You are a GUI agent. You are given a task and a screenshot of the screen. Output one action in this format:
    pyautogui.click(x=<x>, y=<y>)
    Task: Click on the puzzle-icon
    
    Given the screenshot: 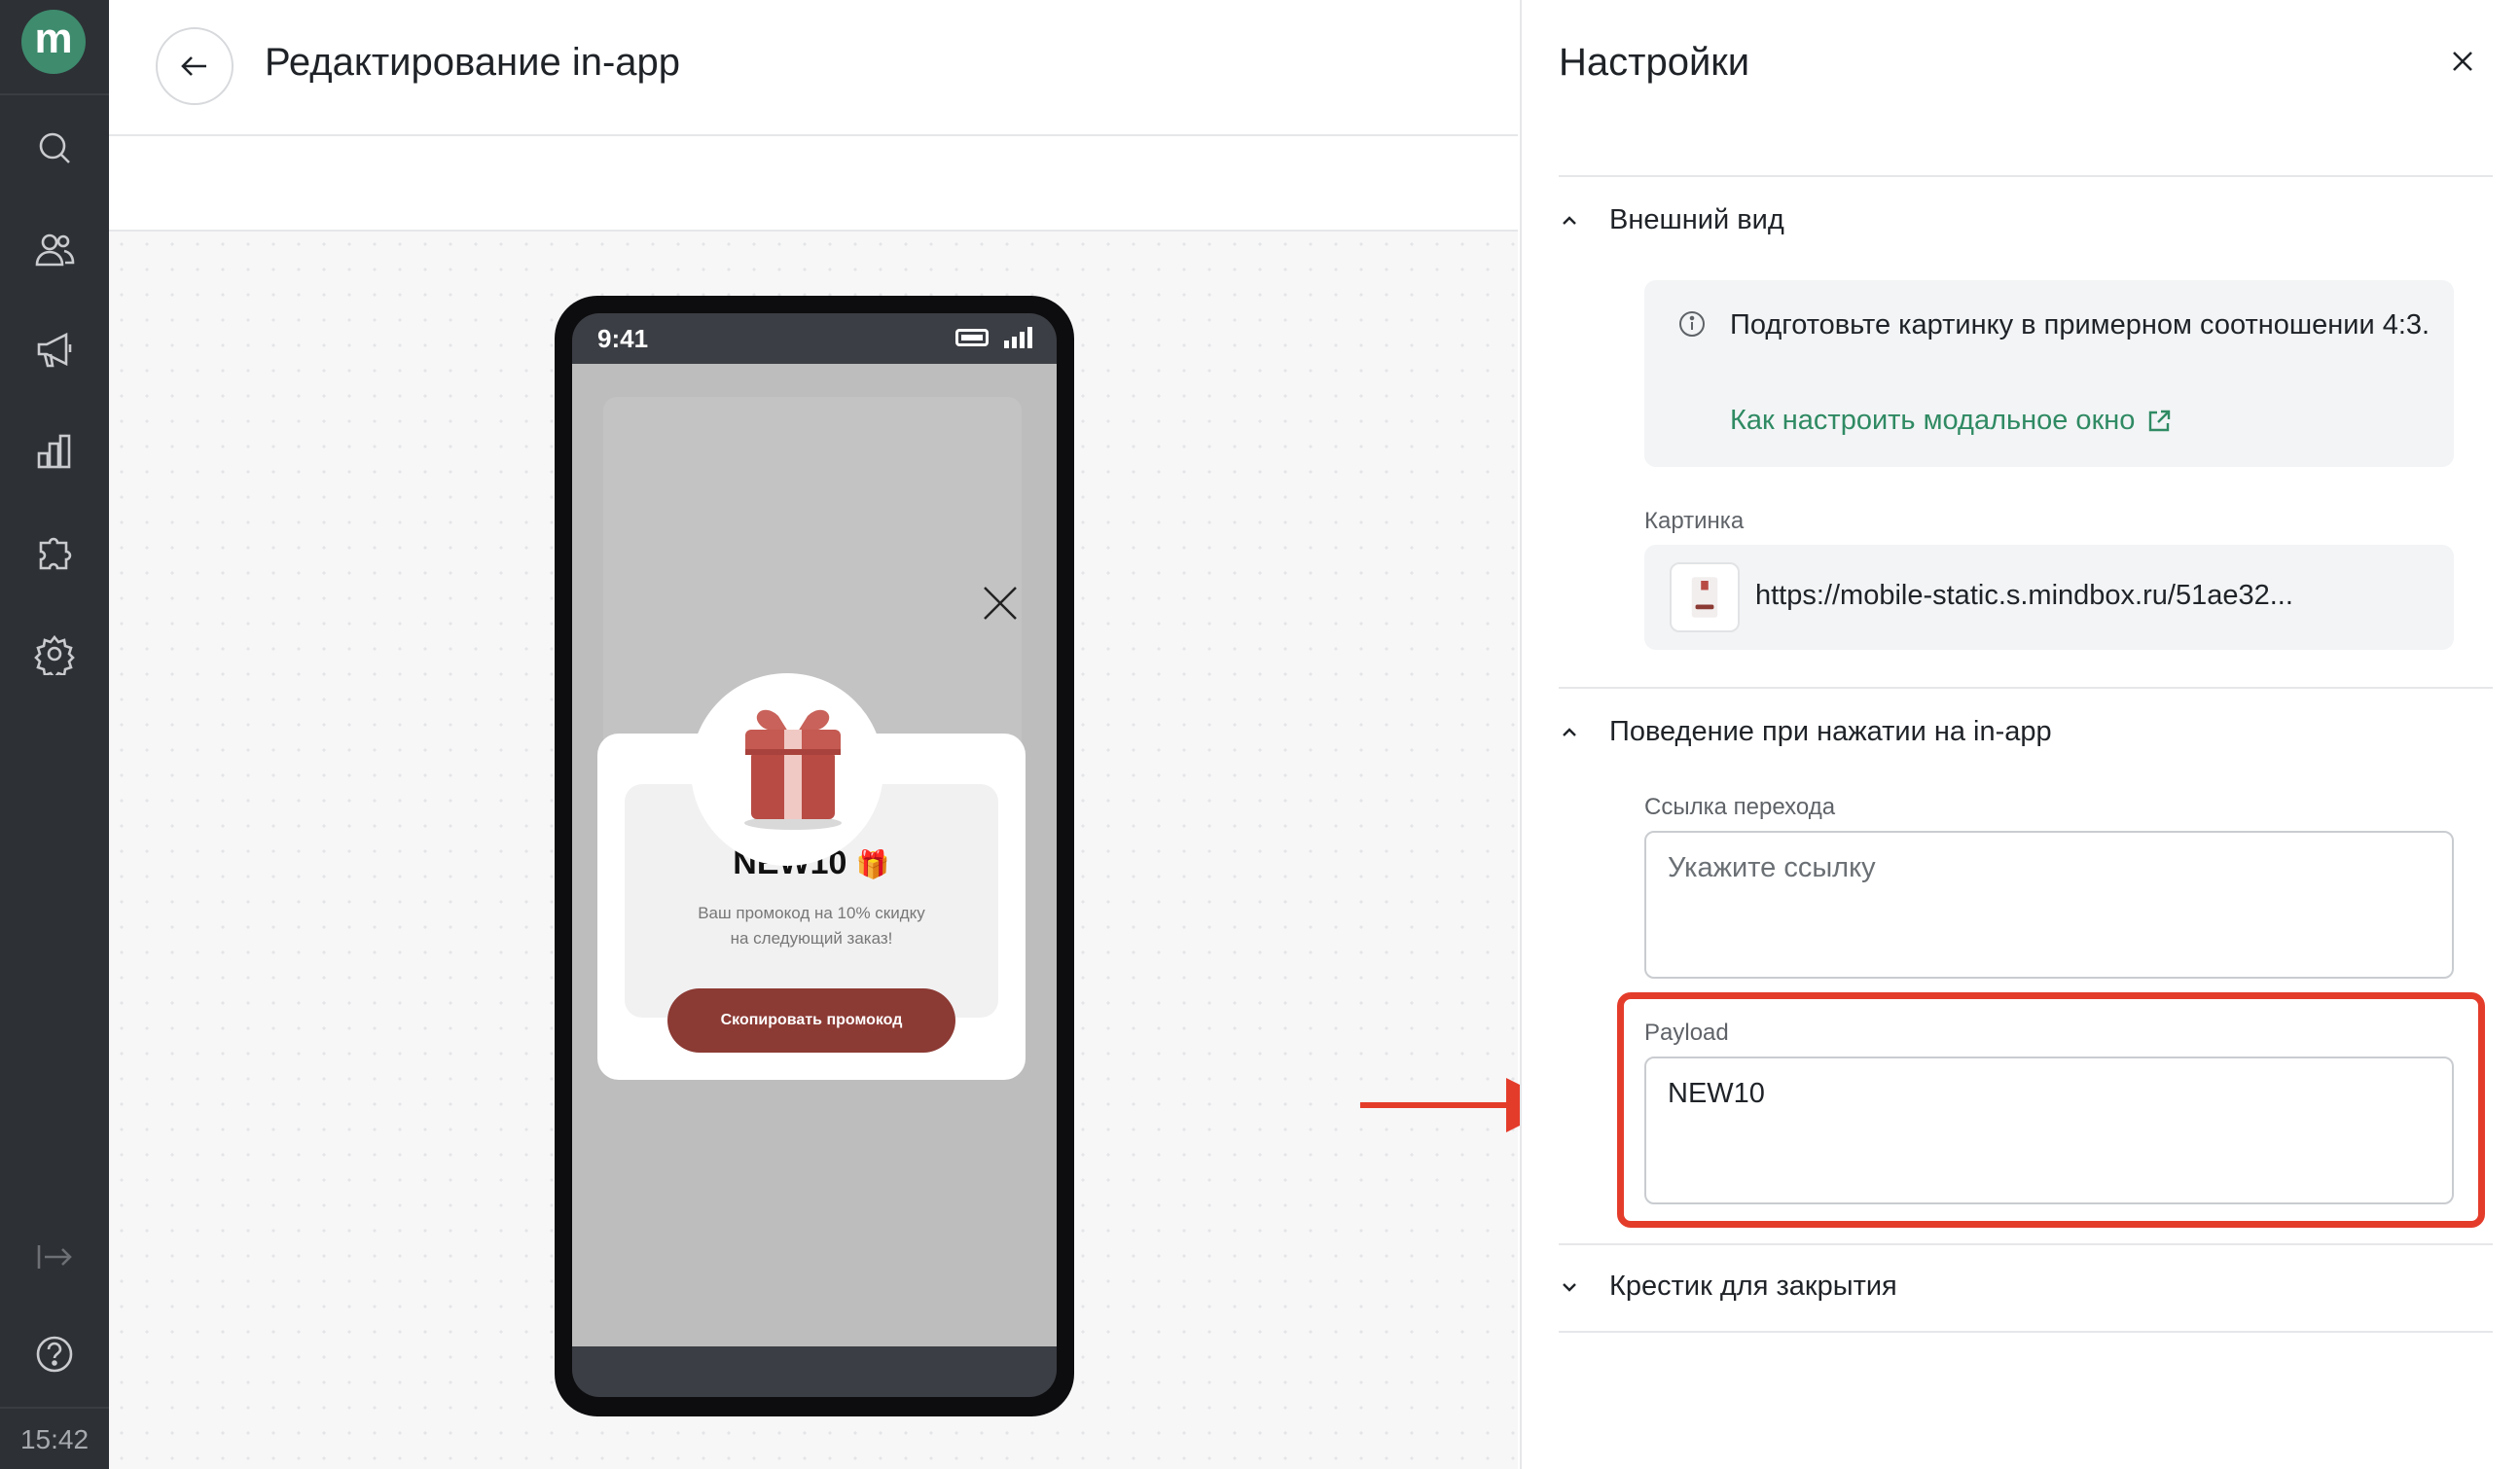 What is the action you would take?
    pyautogui.click(x=54, y=552)
    